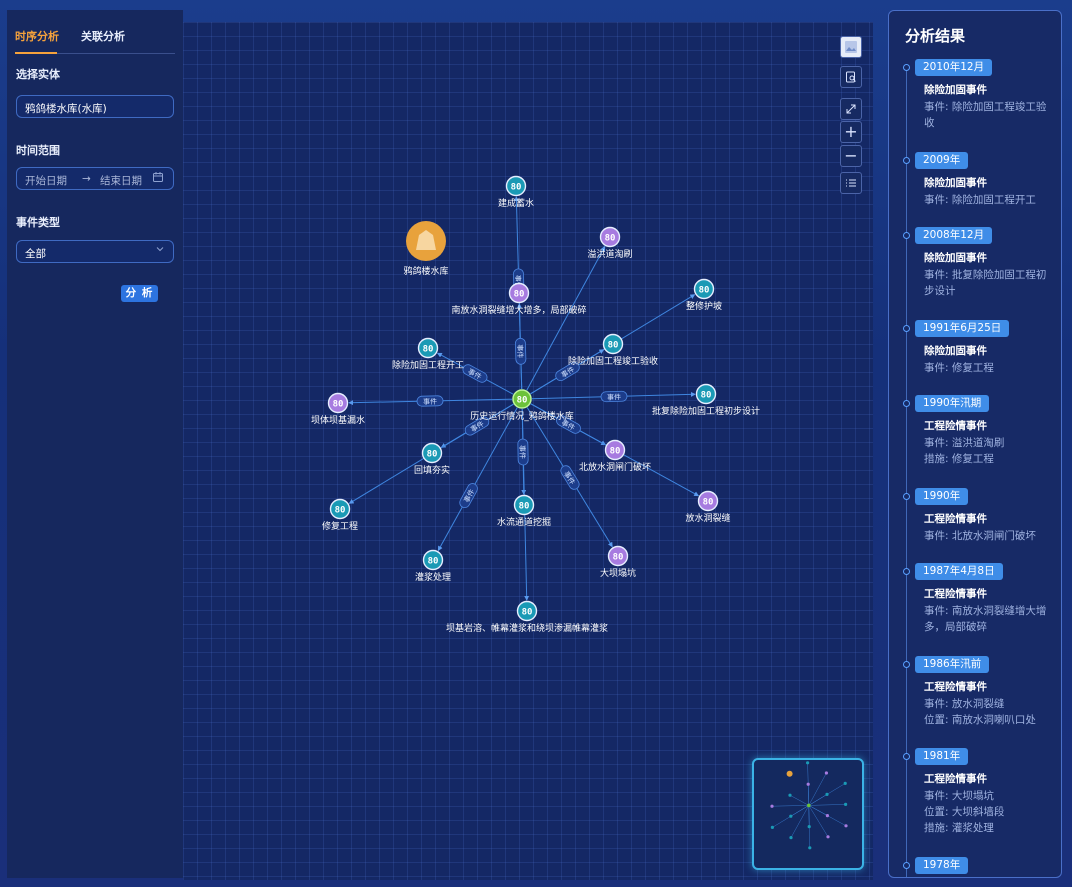 This screenshot has width=1072, height=887. What do you see at coordinates (942, 160) in the screenshot?
I see `timeline-date-badge: 2009年` at bounding box center [942, 160].